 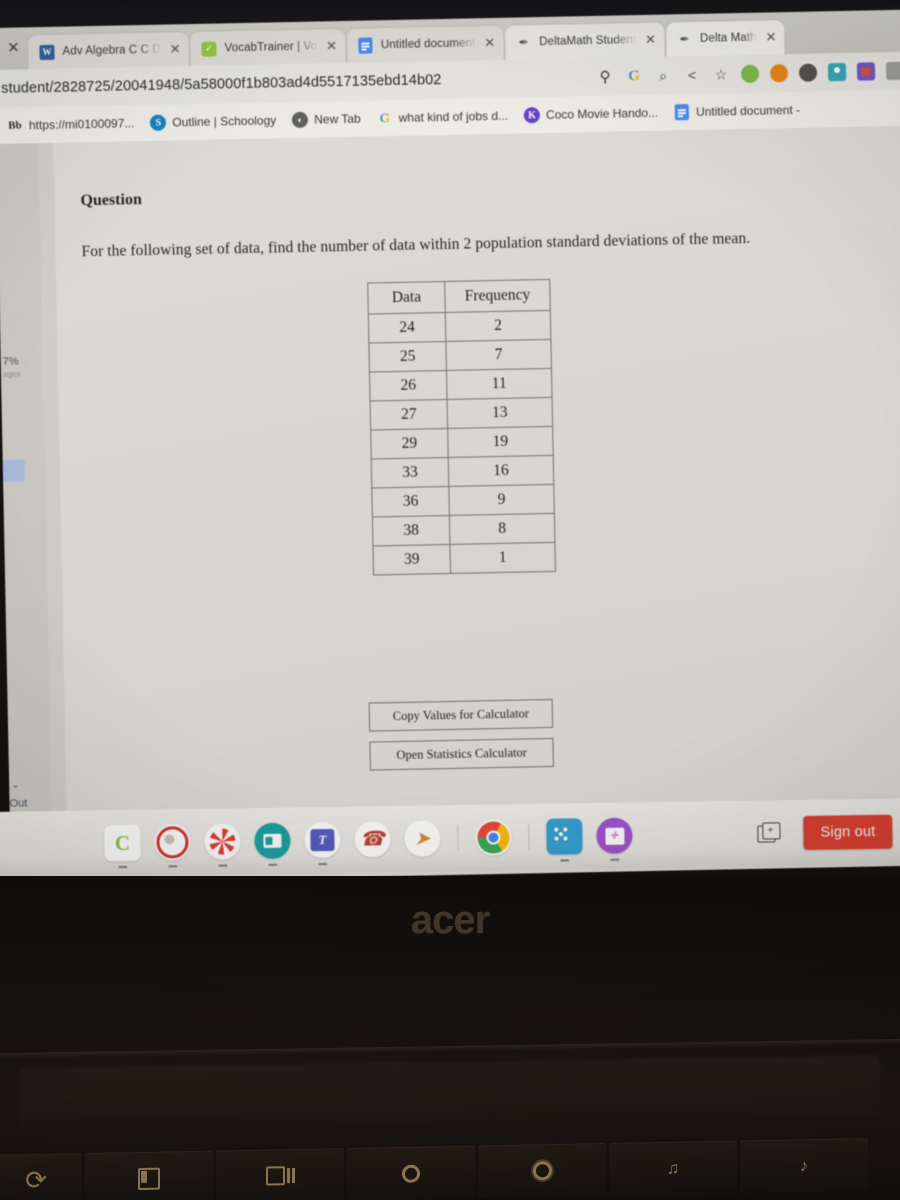 I want to click on tab-title: Untitled document, so click(x=428, y=44).